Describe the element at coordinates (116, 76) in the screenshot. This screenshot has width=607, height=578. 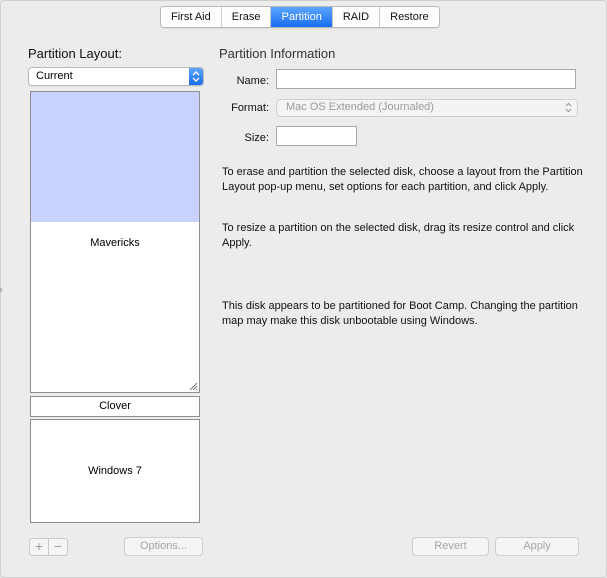
I see `partition-layout-popup: Current` at that location.